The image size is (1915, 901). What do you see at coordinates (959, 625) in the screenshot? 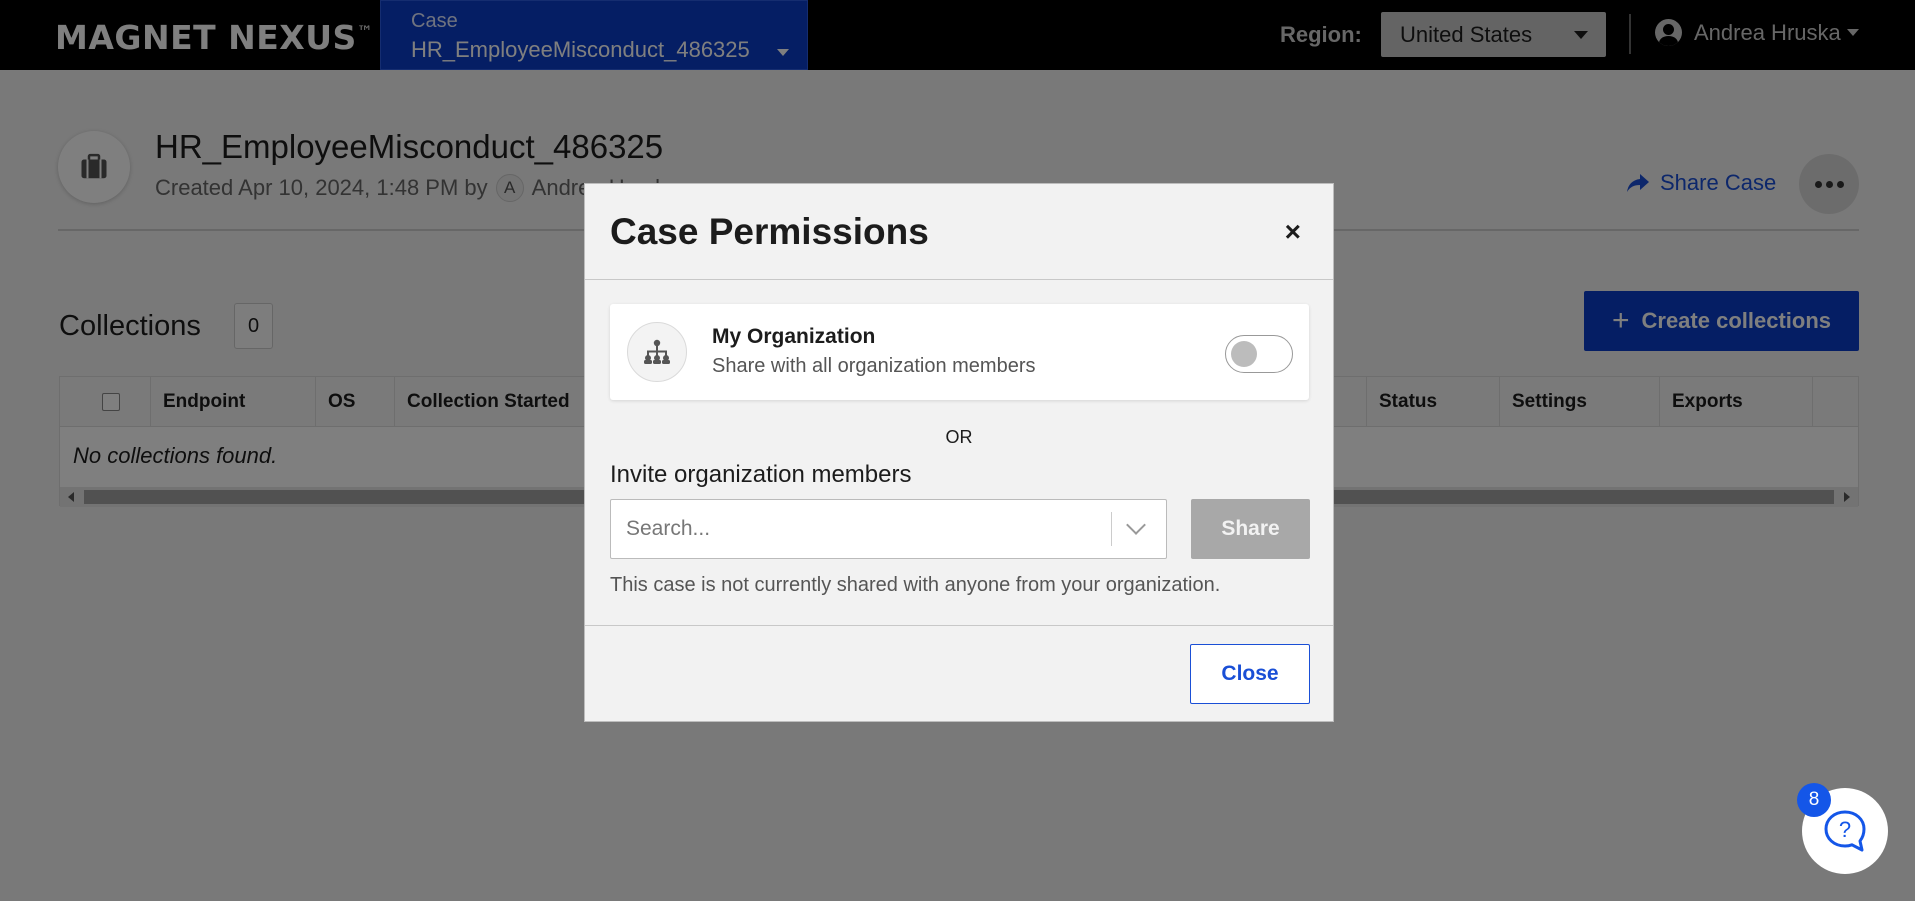
I see `modal-footer-divider` at bounding box center [959, 625].